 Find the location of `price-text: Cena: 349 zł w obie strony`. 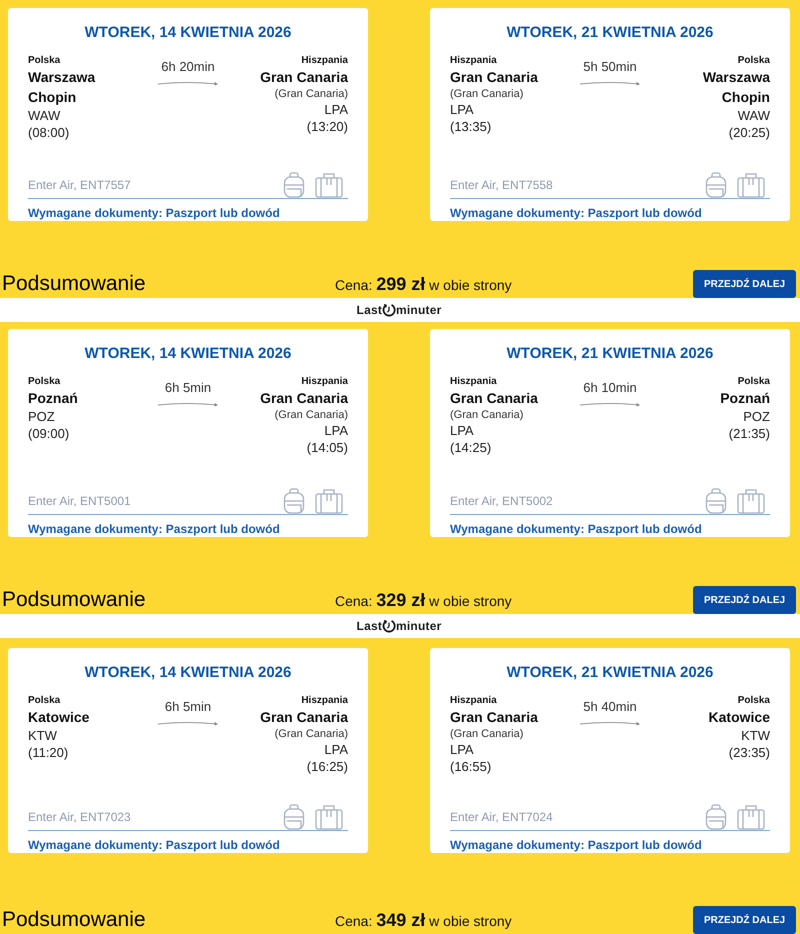

price-text: Cena: 349 zł w obie strony is located at coordinates (423, 920).